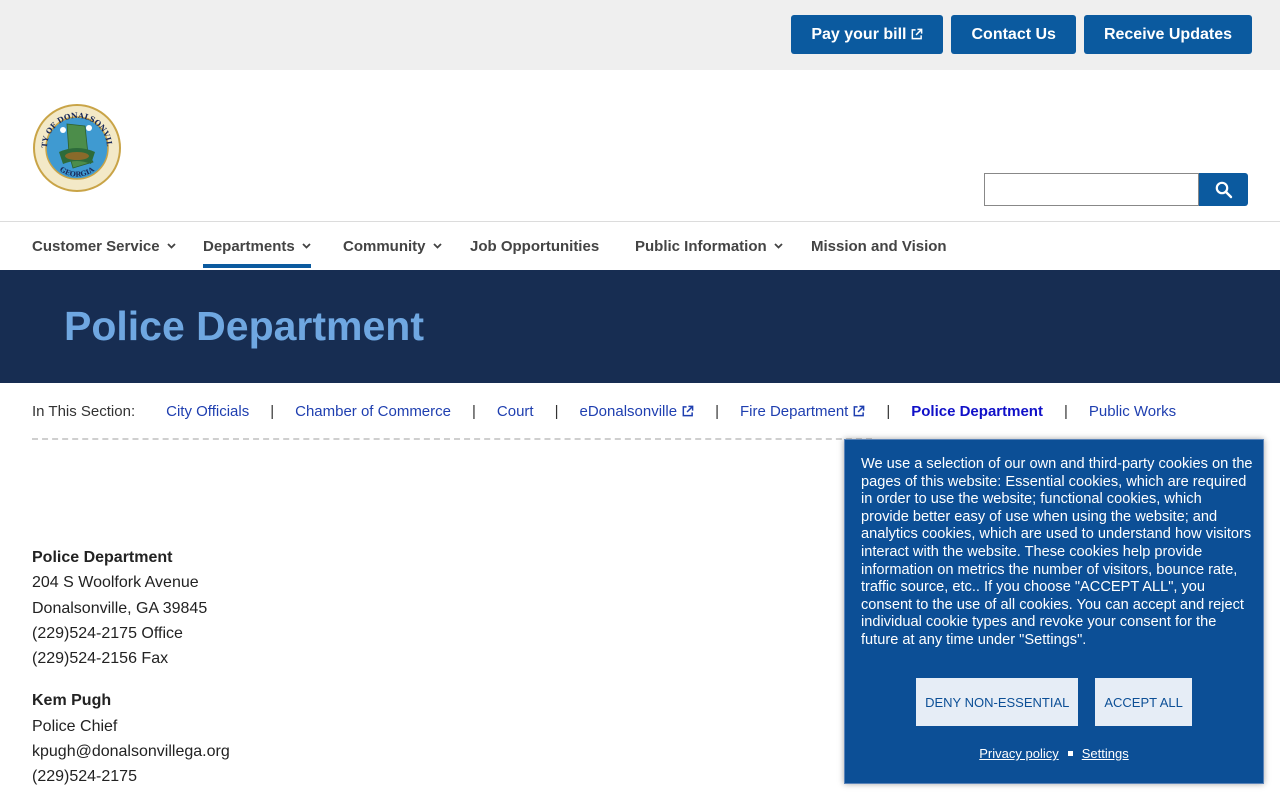  I want to click on section-link-chamber-of-commerce: Chamber of Commerce, so click(373, 411).